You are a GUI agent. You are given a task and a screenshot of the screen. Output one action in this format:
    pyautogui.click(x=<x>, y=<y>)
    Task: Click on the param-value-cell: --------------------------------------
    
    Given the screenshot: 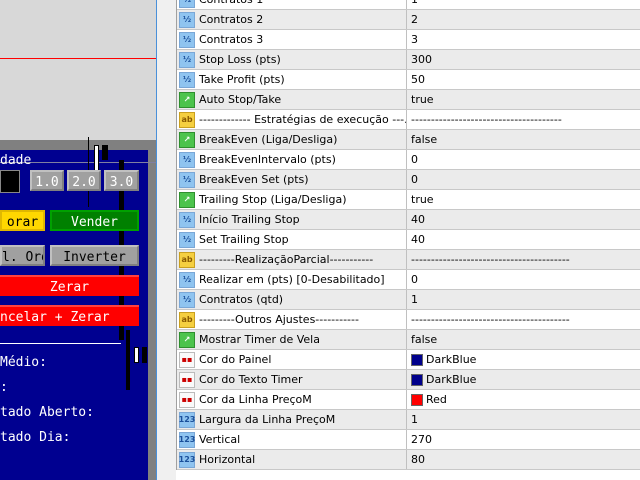 What is the action you would take?
    pyautogui.click(x=523, y=119)
    